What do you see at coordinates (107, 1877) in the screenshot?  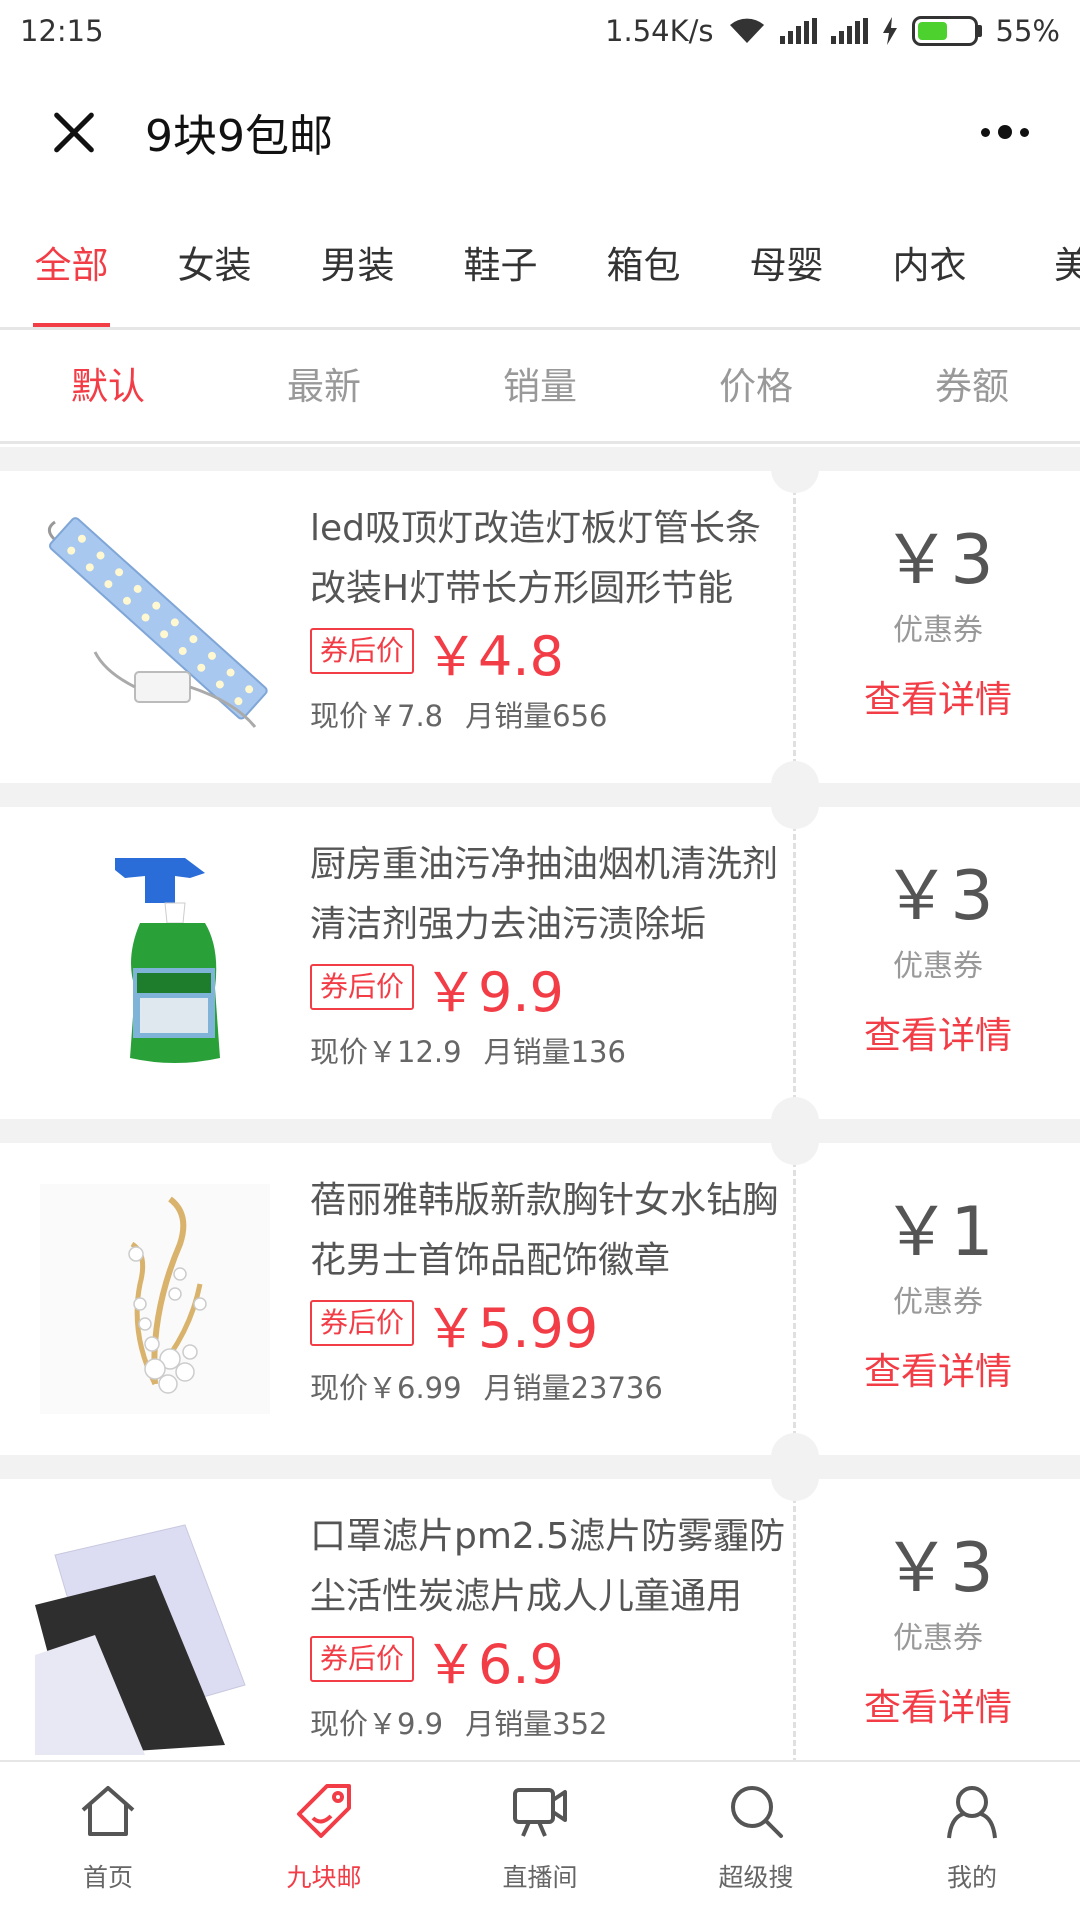 I see `tab-label: 首页` at bounding box center [107, 1877].